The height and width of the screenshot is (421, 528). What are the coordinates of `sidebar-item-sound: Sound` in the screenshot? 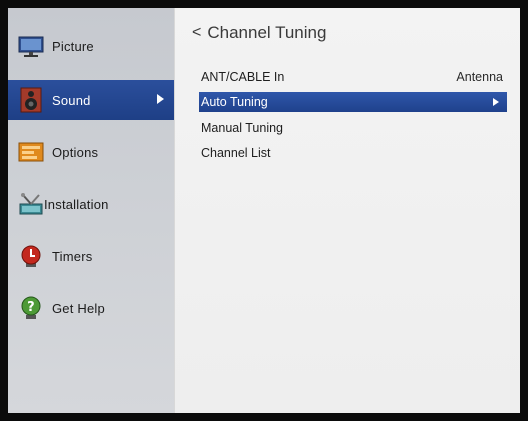 It's located at (91, 100).